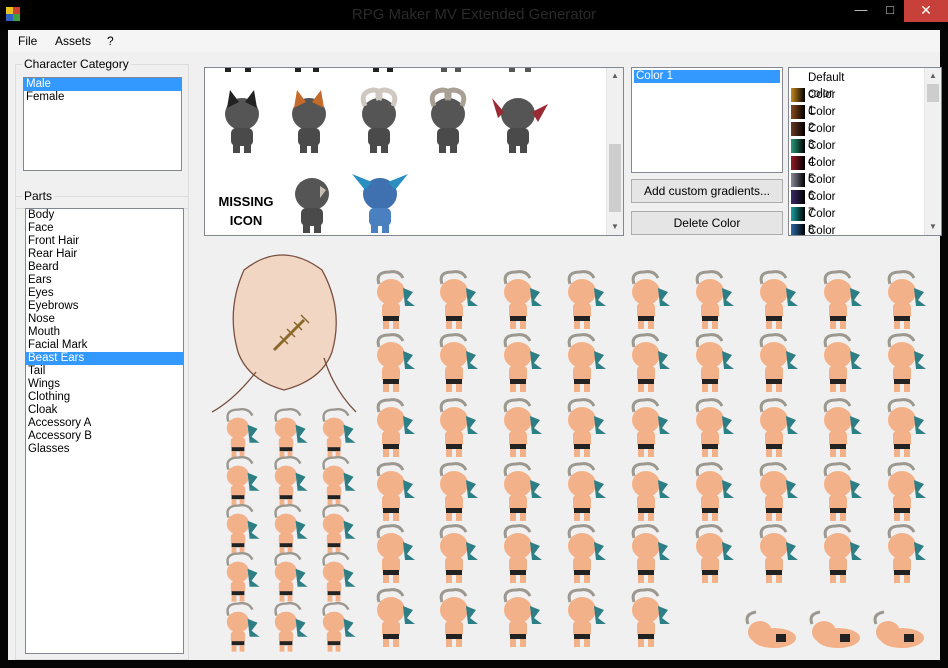  Describe the element at coordinates (104, 306) in the screenshot. I see `part-item: Eyebrows` at that location.